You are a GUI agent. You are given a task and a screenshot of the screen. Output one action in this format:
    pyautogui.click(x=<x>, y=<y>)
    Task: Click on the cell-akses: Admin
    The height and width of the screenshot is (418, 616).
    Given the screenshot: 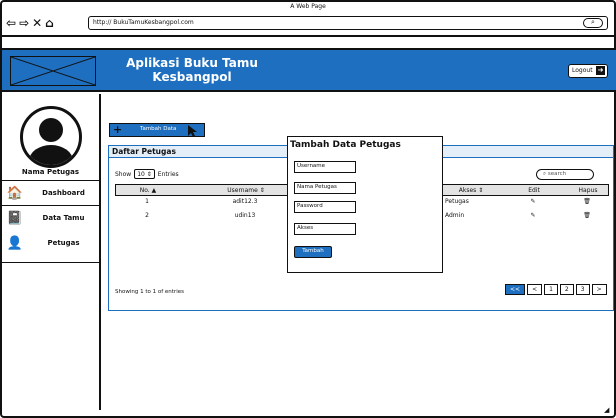 What is the action you would take?
    pyautogui.click(x=455, y=215)
    